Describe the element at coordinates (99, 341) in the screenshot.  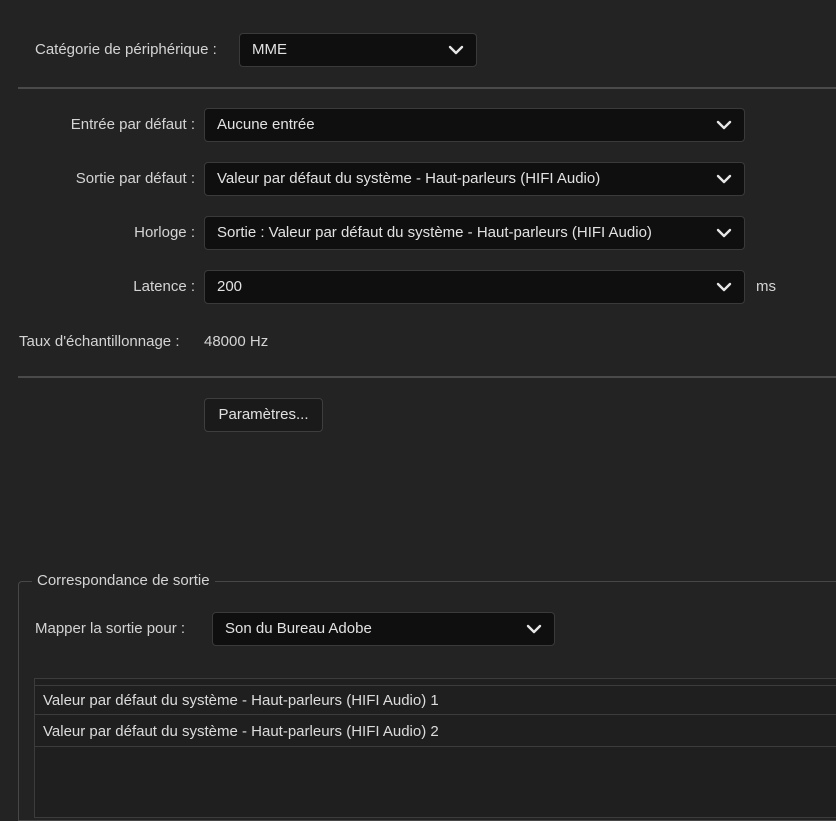
I see `sample-rate-label: Taux d'échantillonnage :` at that location.